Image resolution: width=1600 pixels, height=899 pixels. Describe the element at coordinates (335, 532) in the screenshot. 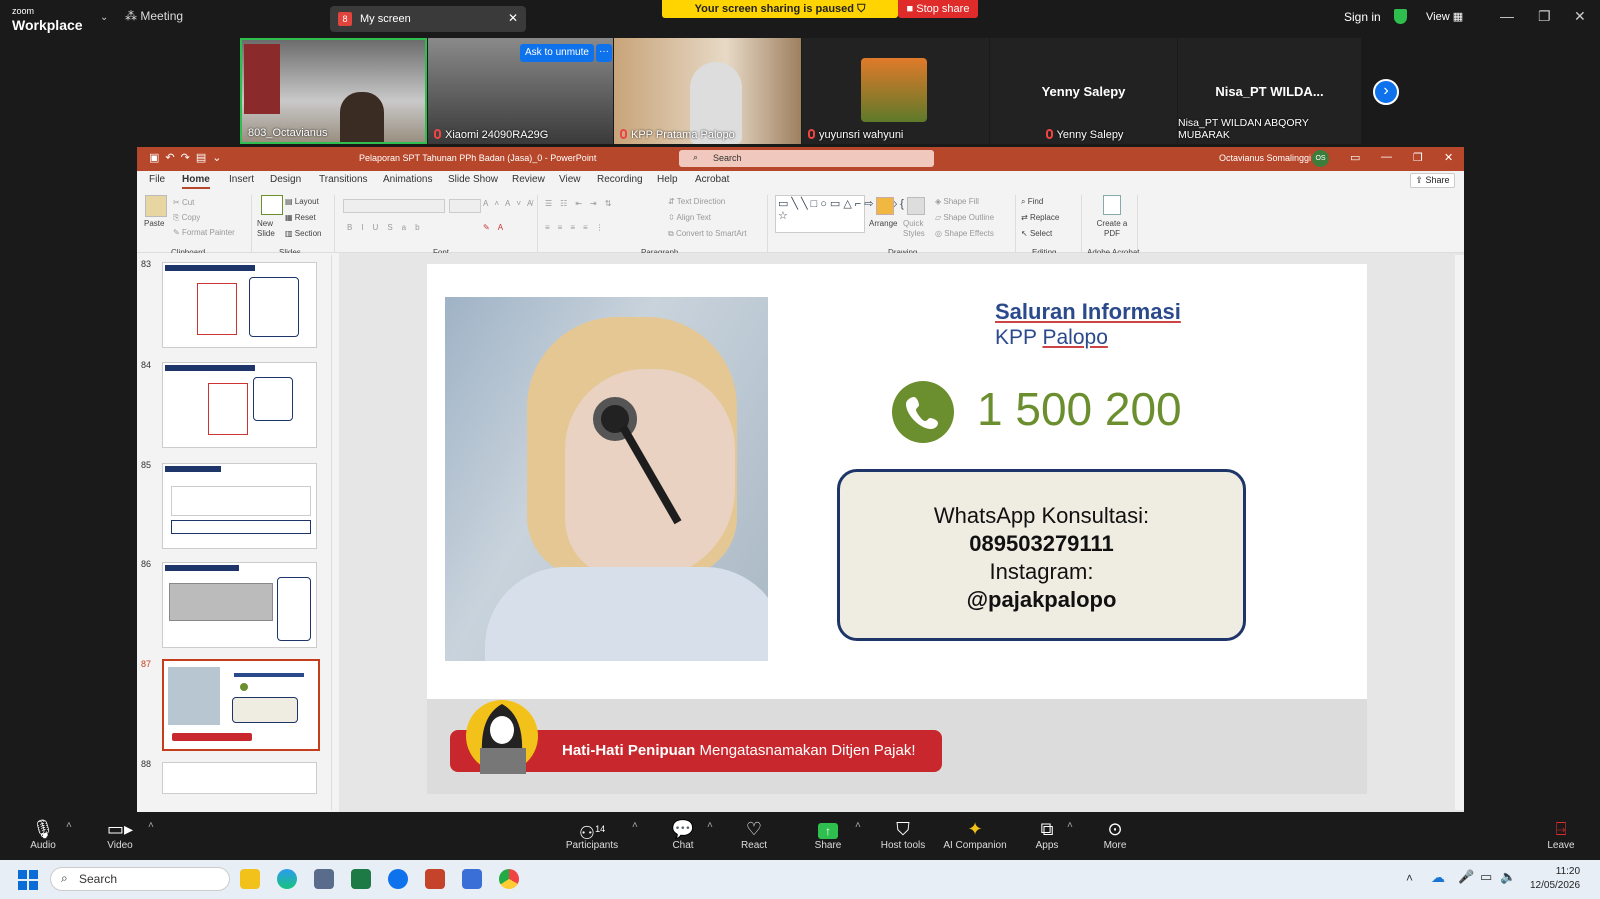

I see `thumbnail-scrollbar` at that location.